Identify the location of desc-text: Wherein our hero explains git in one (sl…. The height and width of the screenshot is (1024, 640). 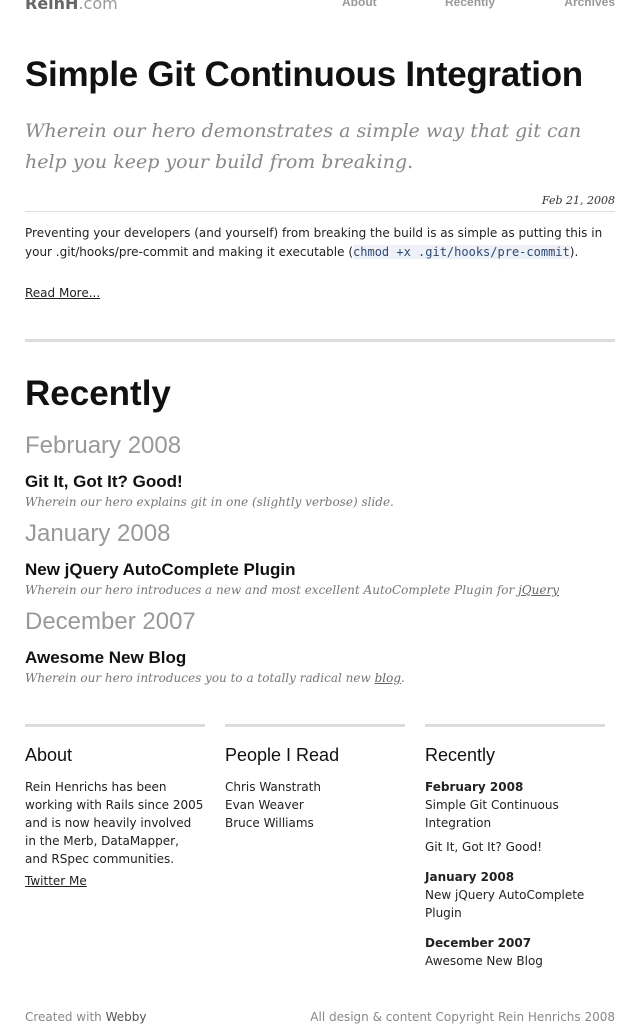
(209, 502).